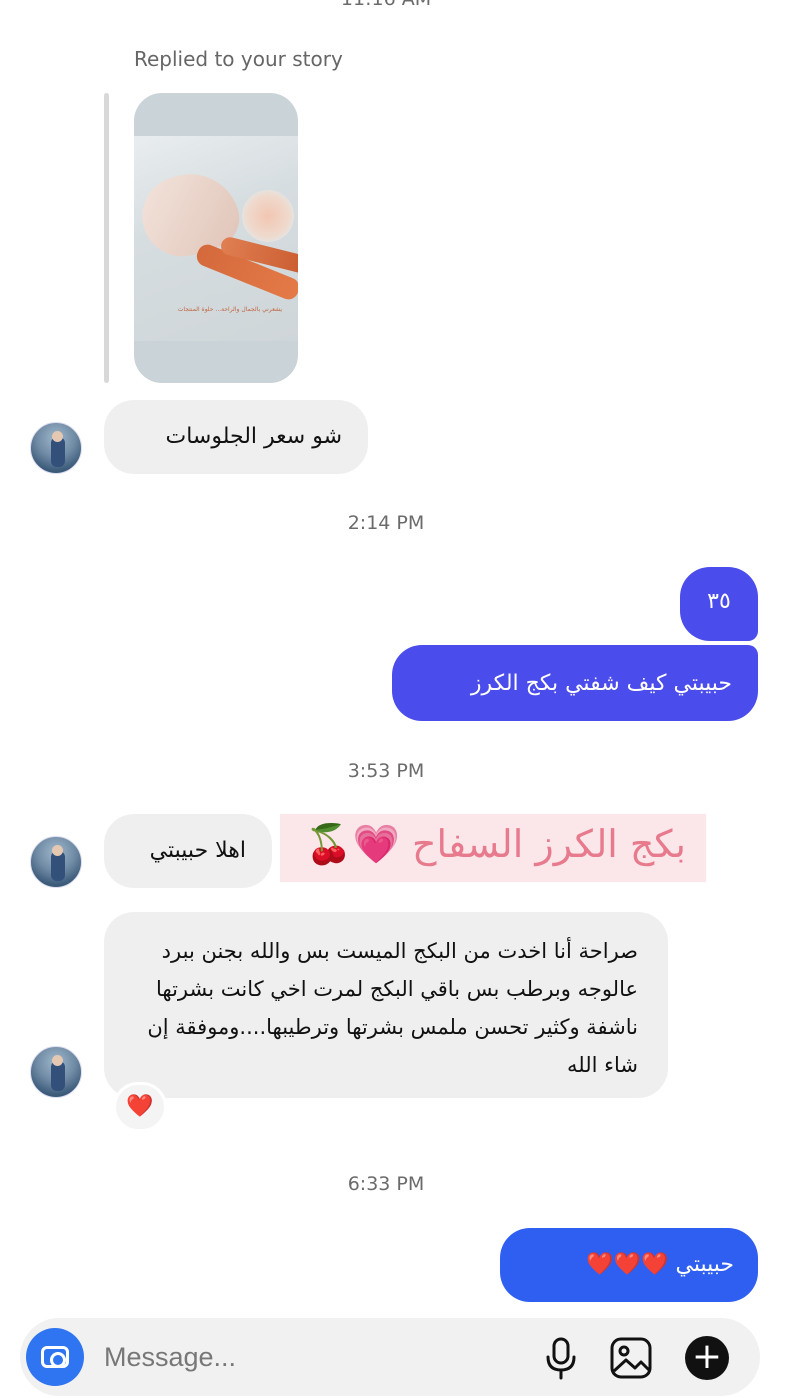 The height and width of the screenshot is (1398, 800). I want to click on microphone-icon, so click(561, 1358).